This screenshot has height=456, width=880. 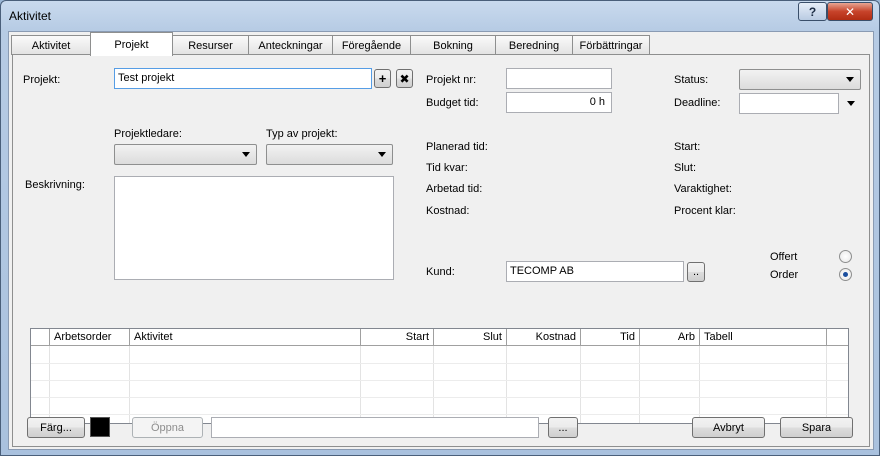 I want to click on tab-forbattringar: Förbättringar, so click(x=611, y=45).